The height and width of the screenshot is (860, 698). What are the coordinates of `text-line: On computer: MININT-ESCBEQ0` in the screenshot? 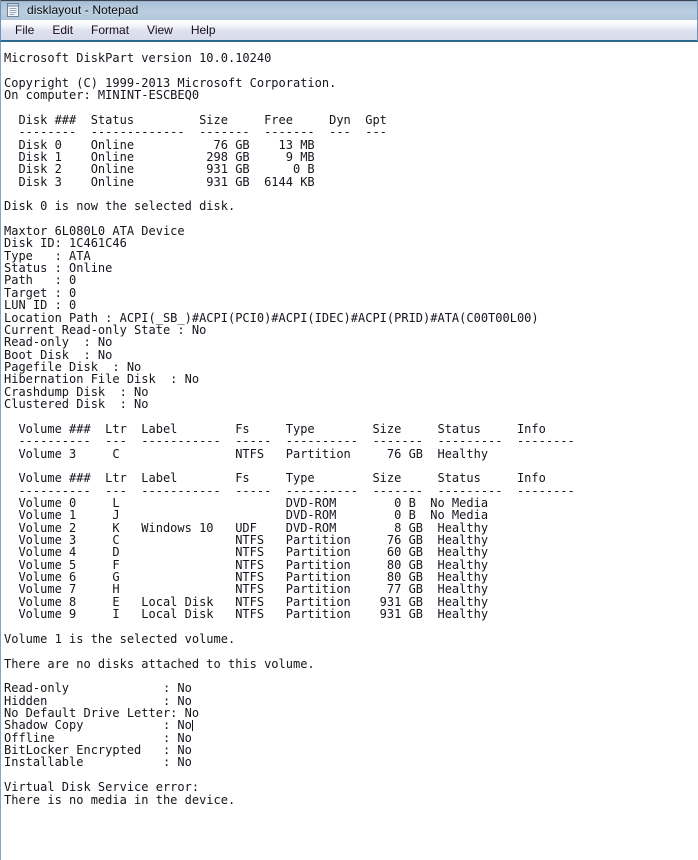 It's located at (102, 95).